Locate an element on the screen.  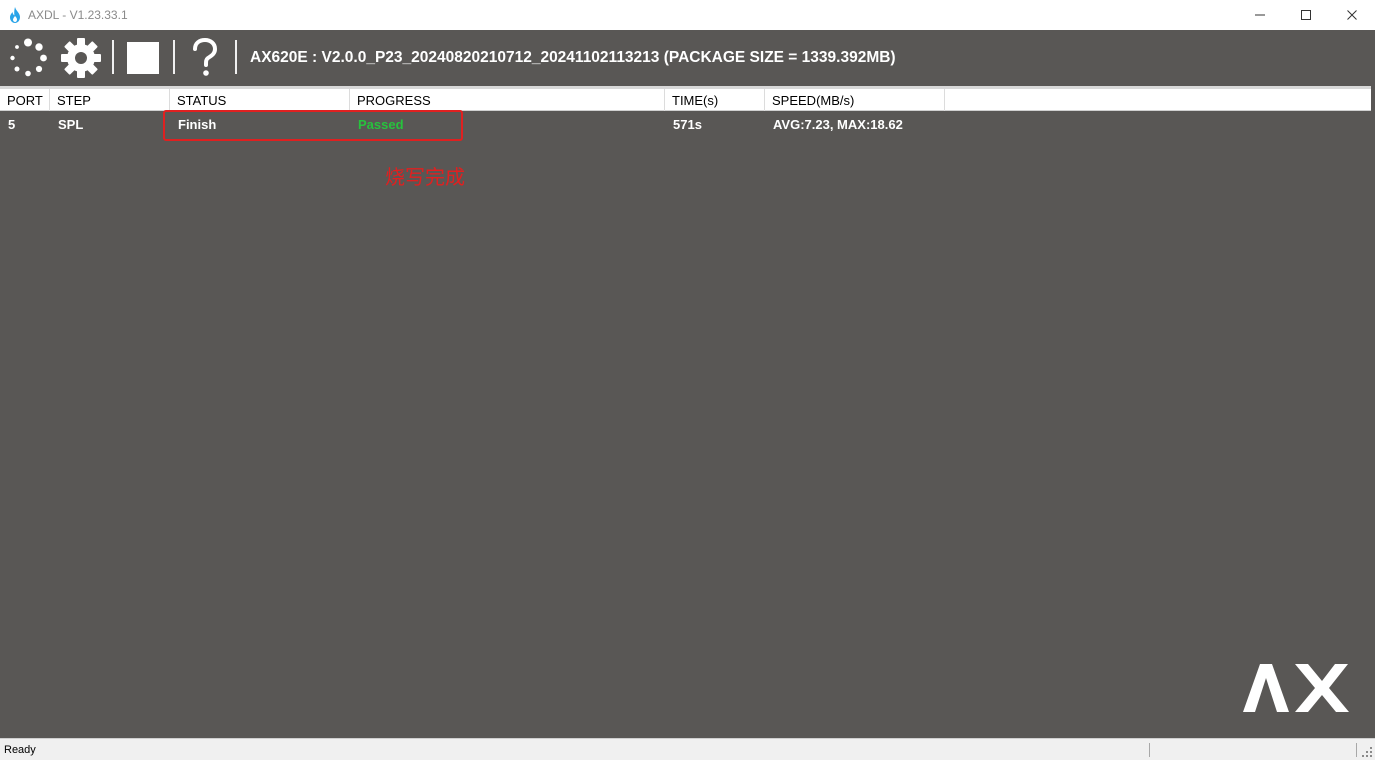
status-bar: Ready is located at coordinates (687, 749).